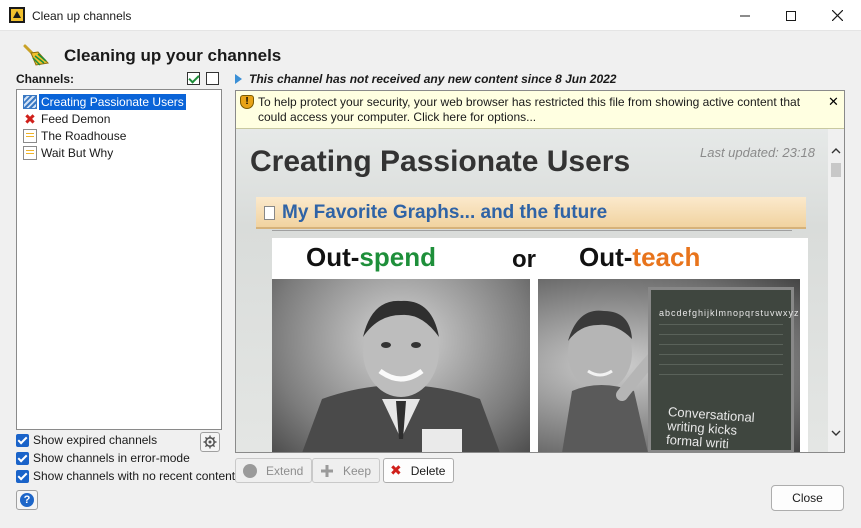 This screenshot has width=861, height=528. I want to click on maximize-button, so click(791, 15).